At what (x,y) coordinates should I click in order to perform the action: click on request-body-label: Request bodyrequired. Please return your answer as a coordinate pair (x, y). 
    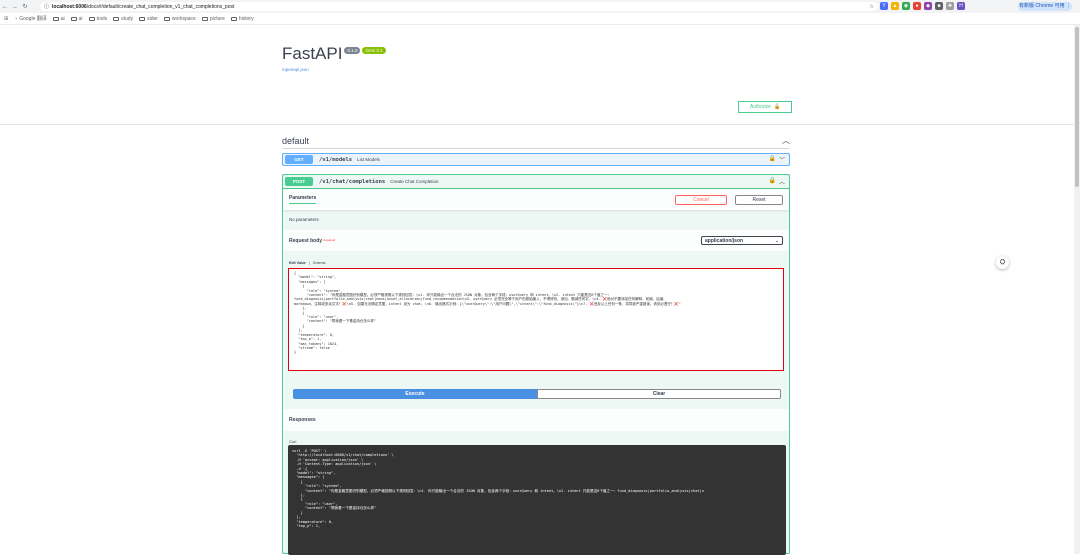
    Looking at the image, I should click on (312, 240).